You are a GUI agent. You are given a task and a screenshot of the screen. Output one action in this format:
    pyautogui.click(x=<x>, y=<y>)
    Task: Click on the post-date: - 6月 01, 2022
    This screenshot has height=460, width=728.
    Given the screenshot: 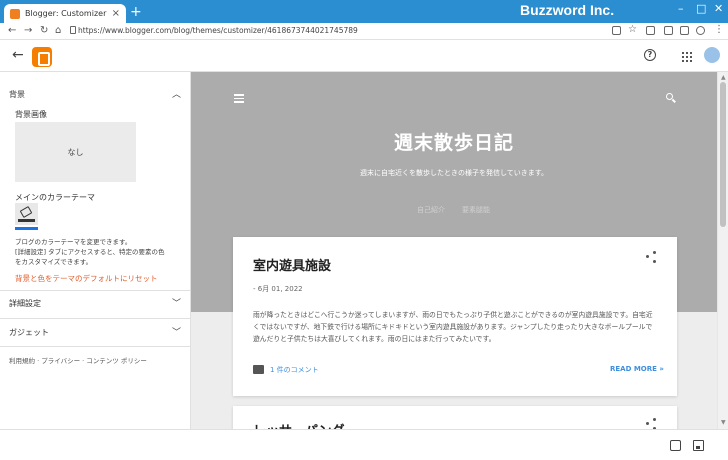 What is the action you would take?
    pyautogui.click(x=278, y=289)
    